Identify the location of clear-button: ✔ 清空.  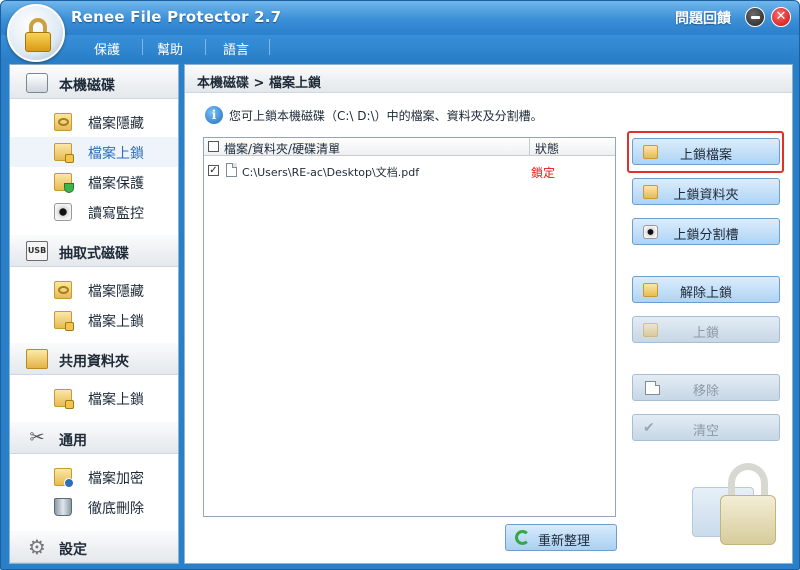
(706, 427).